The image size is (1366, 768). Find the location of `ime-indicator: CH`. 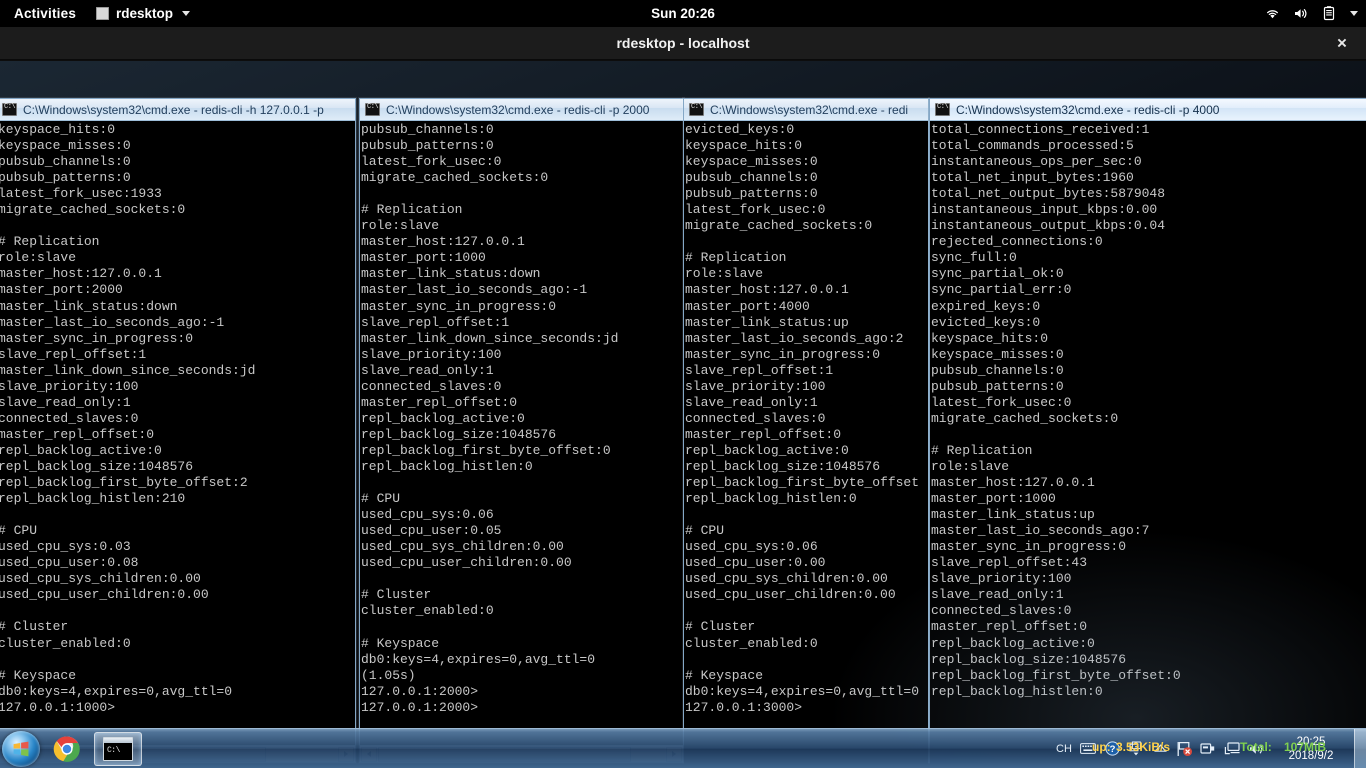

ime-indicator: CH is located at coordinates (1064, 749).